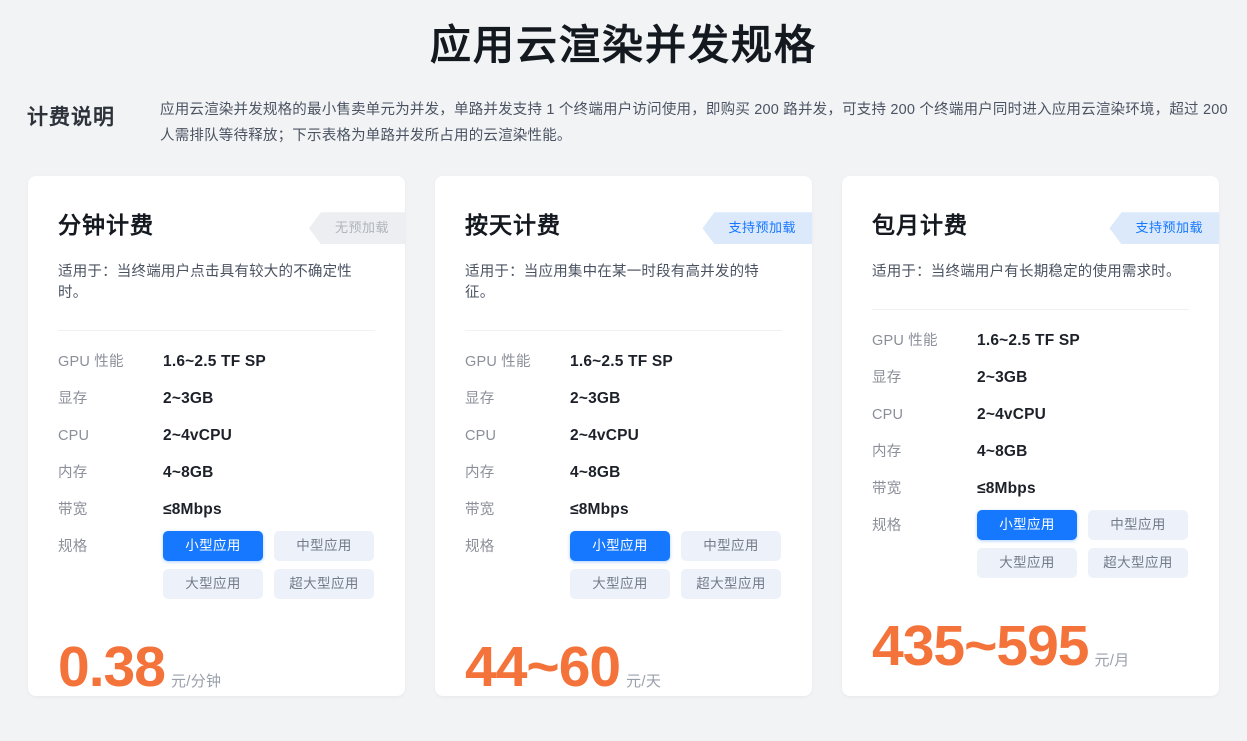 The height and width of the screenshot is (741, 1247). Describe the element at coordinates (205, 283) in the screenshot. I see `card-subtitle: 适用于：当终端用户点击具有较大的不确定性时。` at that location.